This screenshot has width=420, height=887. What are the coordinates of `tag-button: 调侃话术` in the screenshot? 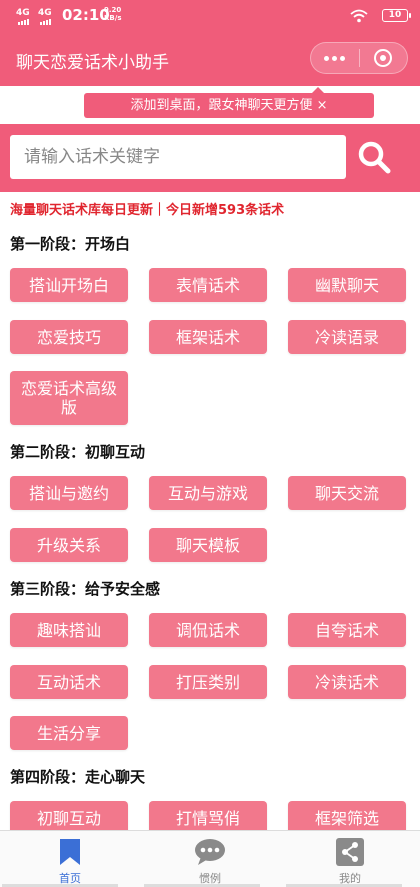 It's located at (208, 630).